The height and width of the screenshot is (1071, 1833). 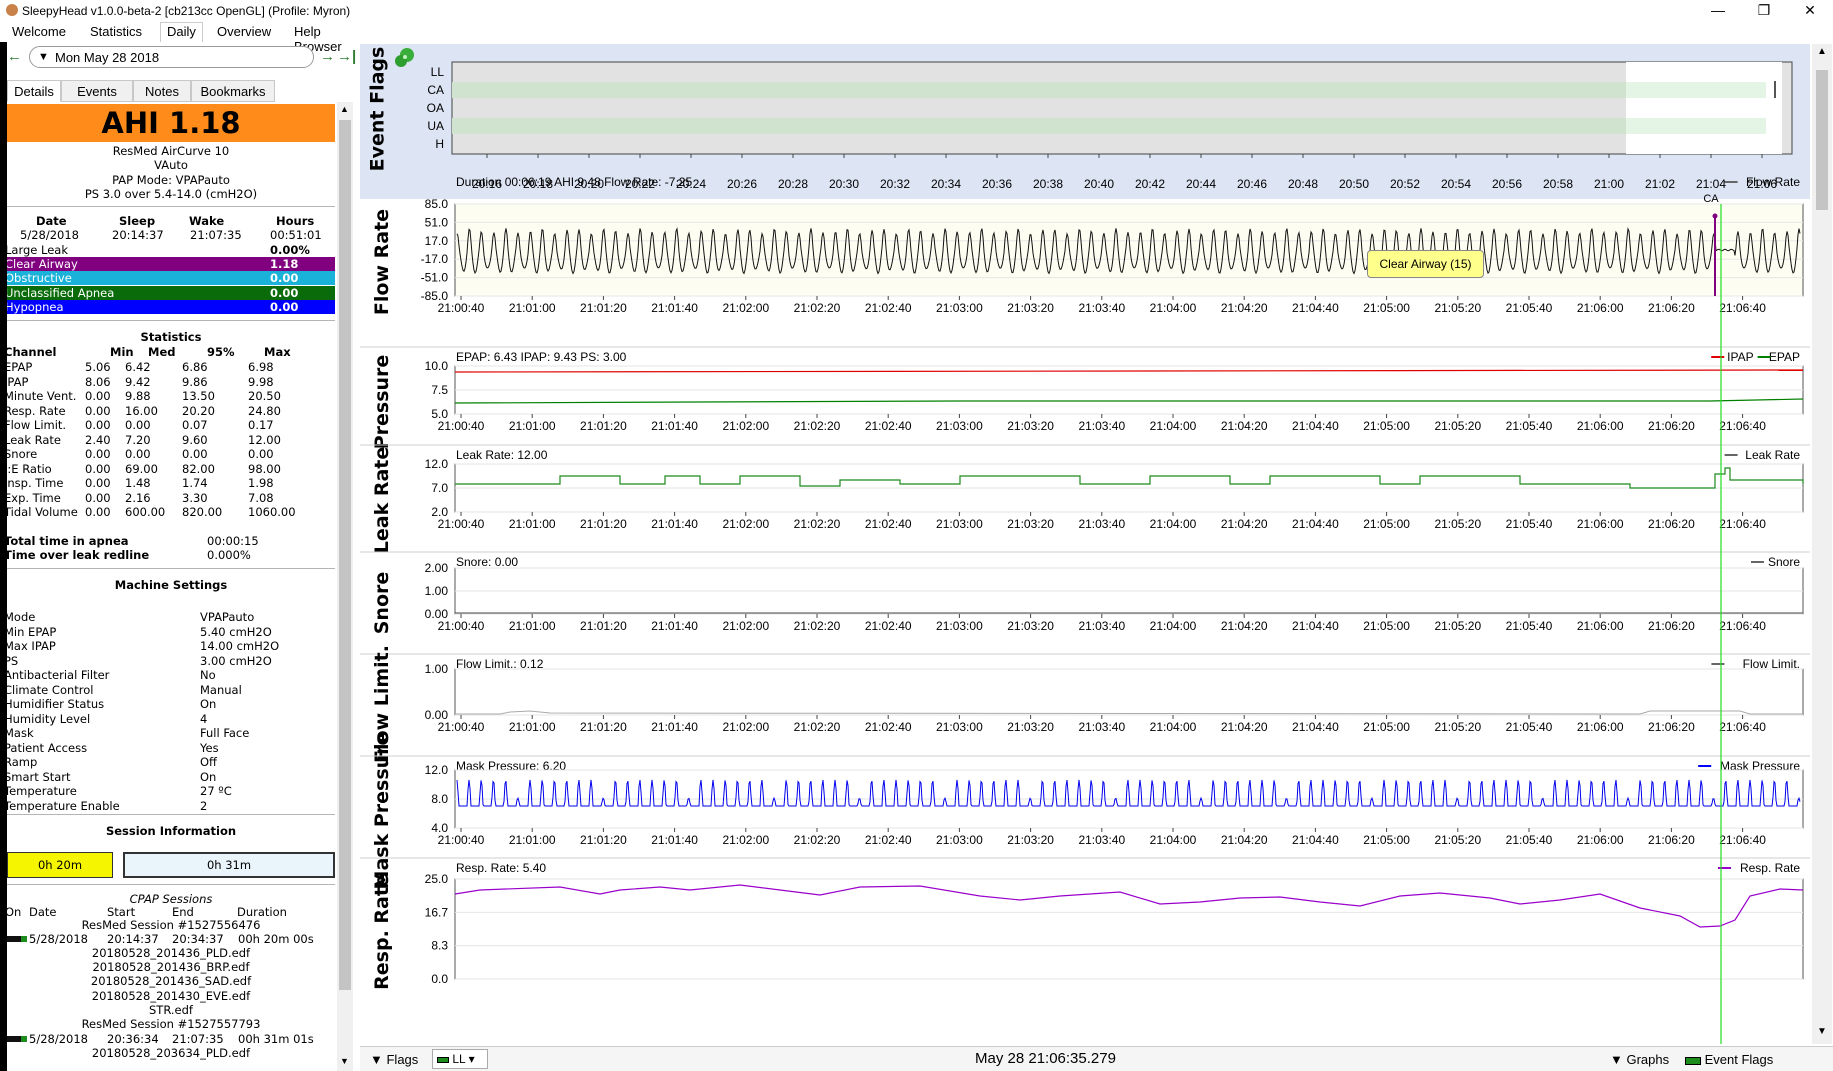 What do you see at coordinates (171, 307) in the screenshot?
I see `event-hypopnea: Hypopnea 0.00` at bounding box center [171, 307].